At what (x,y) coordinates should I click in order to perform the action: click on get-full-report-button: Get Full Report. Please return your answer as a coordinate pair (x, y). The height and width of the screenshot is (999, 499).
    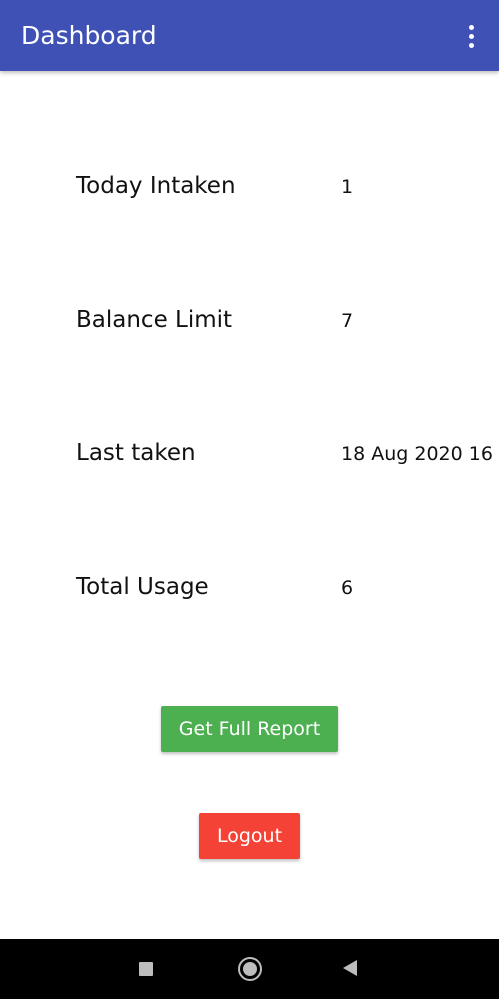
    Looking at the image, I should click on (249, 729).